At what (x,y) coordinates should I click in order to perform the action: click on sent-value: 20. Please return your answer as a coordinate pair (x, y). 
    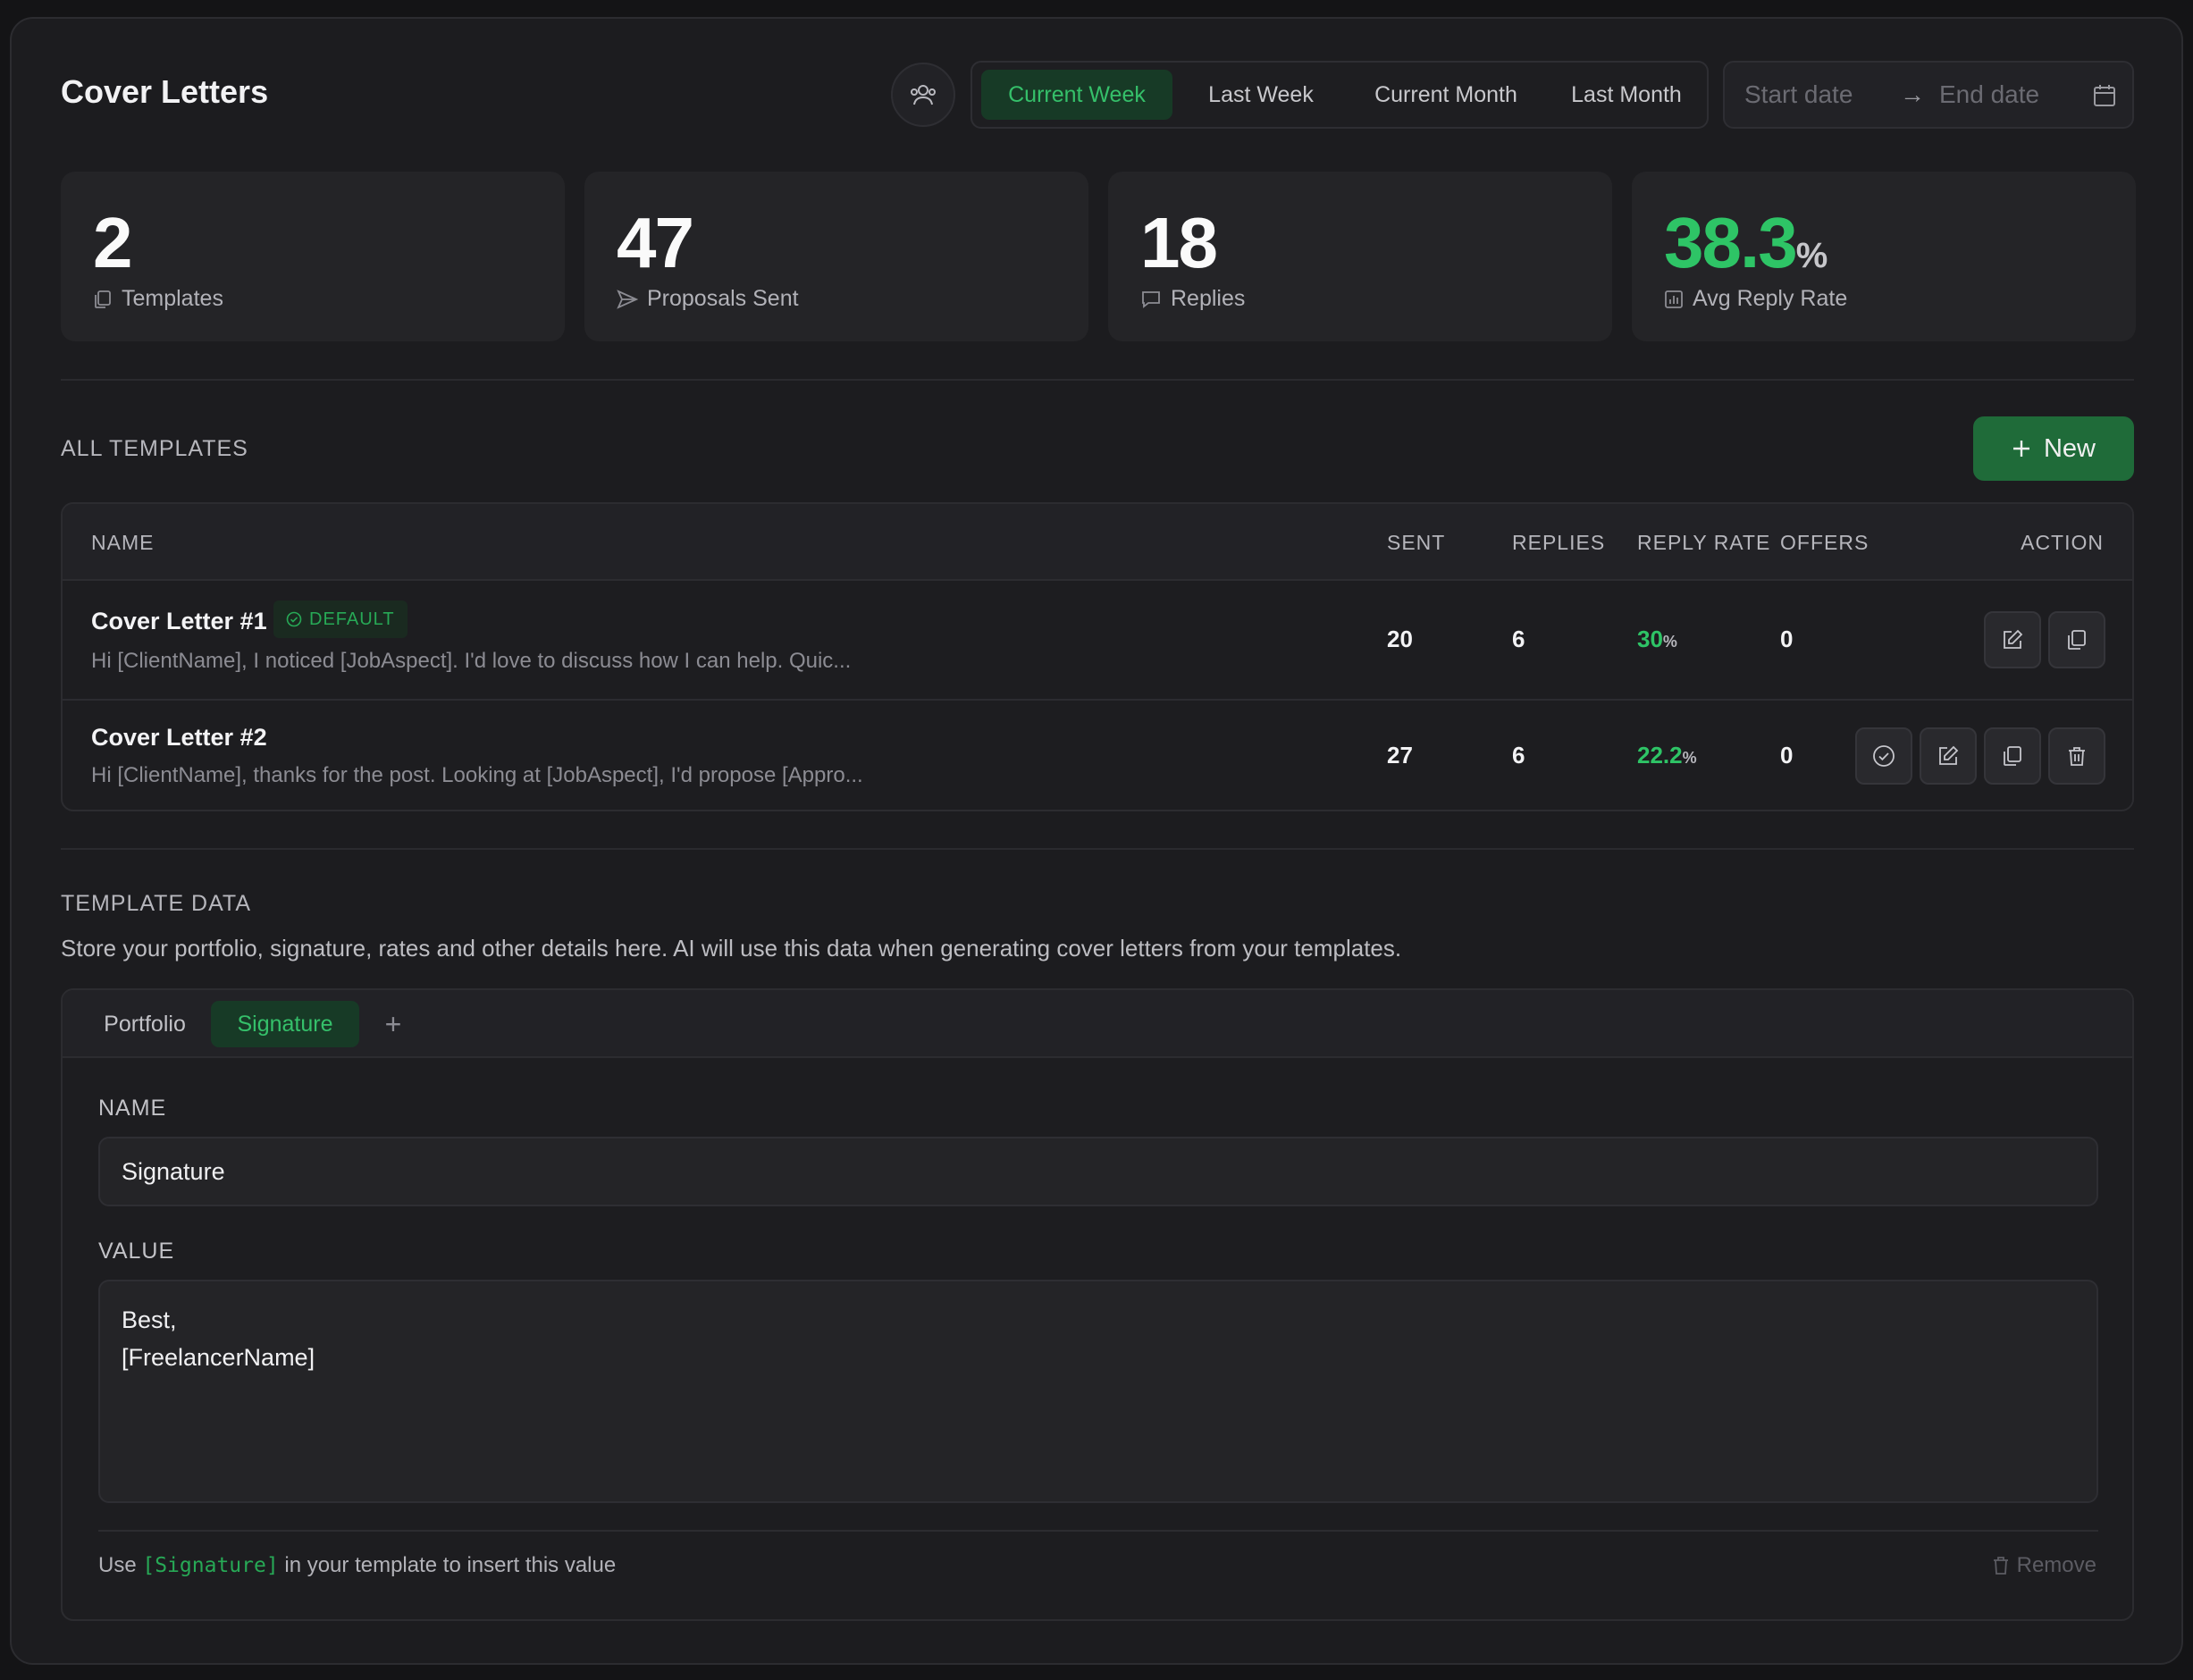
    Looking at the image, I should click on (1400, 639).